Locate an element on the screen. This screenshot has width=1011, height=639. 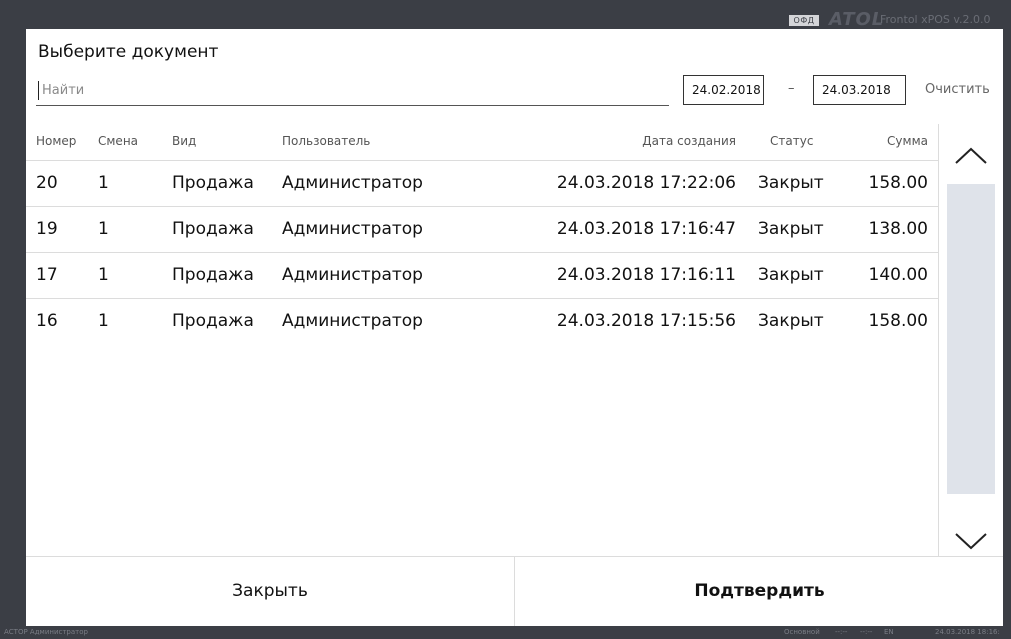
scroll-thumb is located at coordinates (971, 339).